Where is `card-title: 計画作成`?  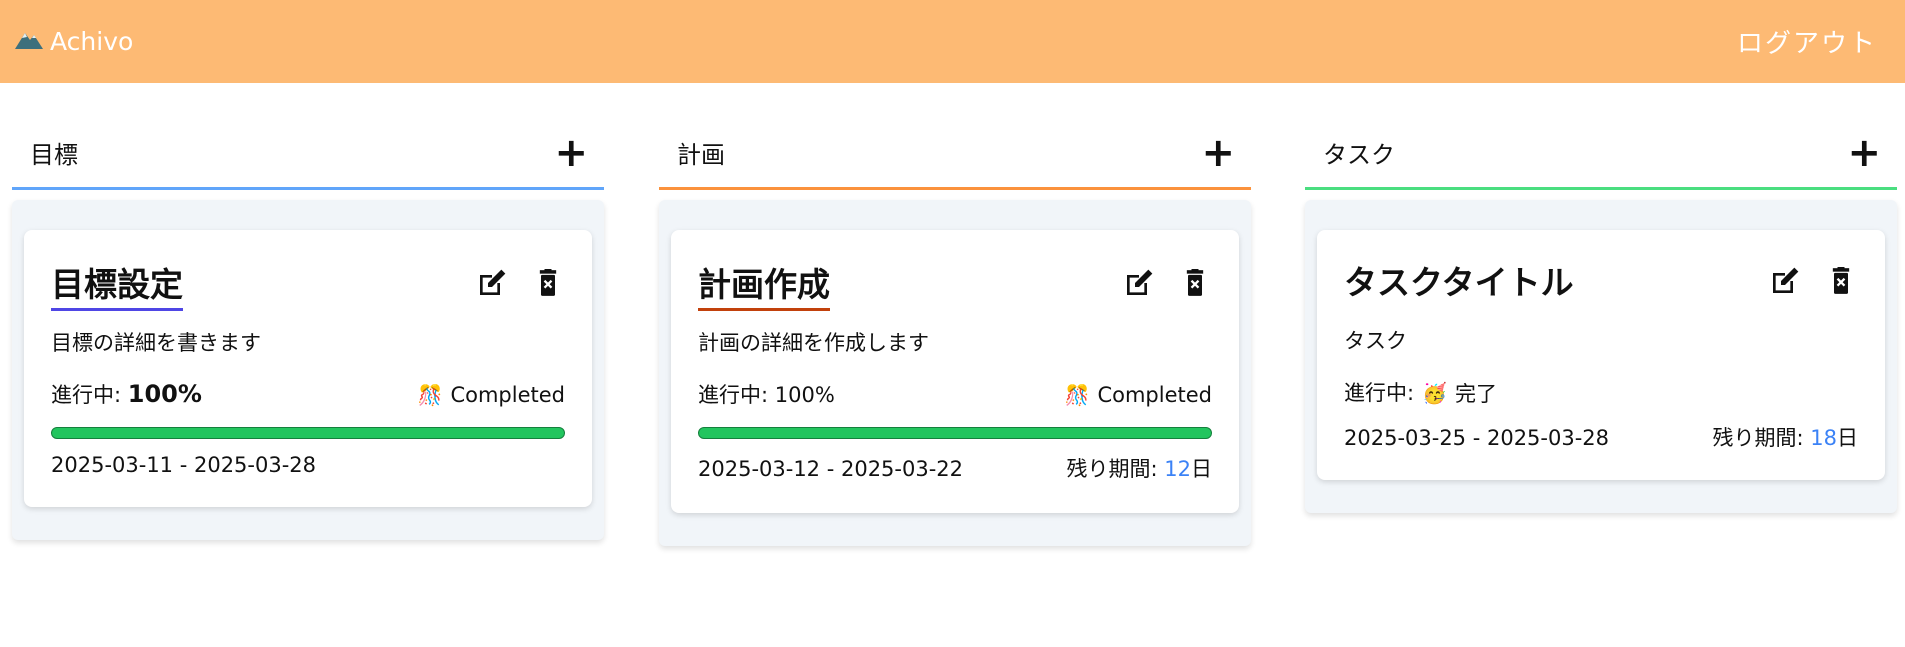 card-title: 計画作成 is located at coordinates (764, 284).